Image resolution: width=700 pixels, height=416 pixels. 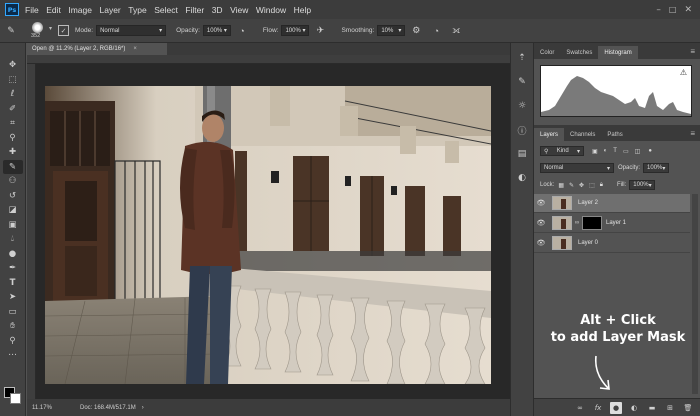 What do you see at coordinates (634, 408) in the screenshot?
I see `new-adjustment-layer-icon: ◐` at bounding box center [634, 408].